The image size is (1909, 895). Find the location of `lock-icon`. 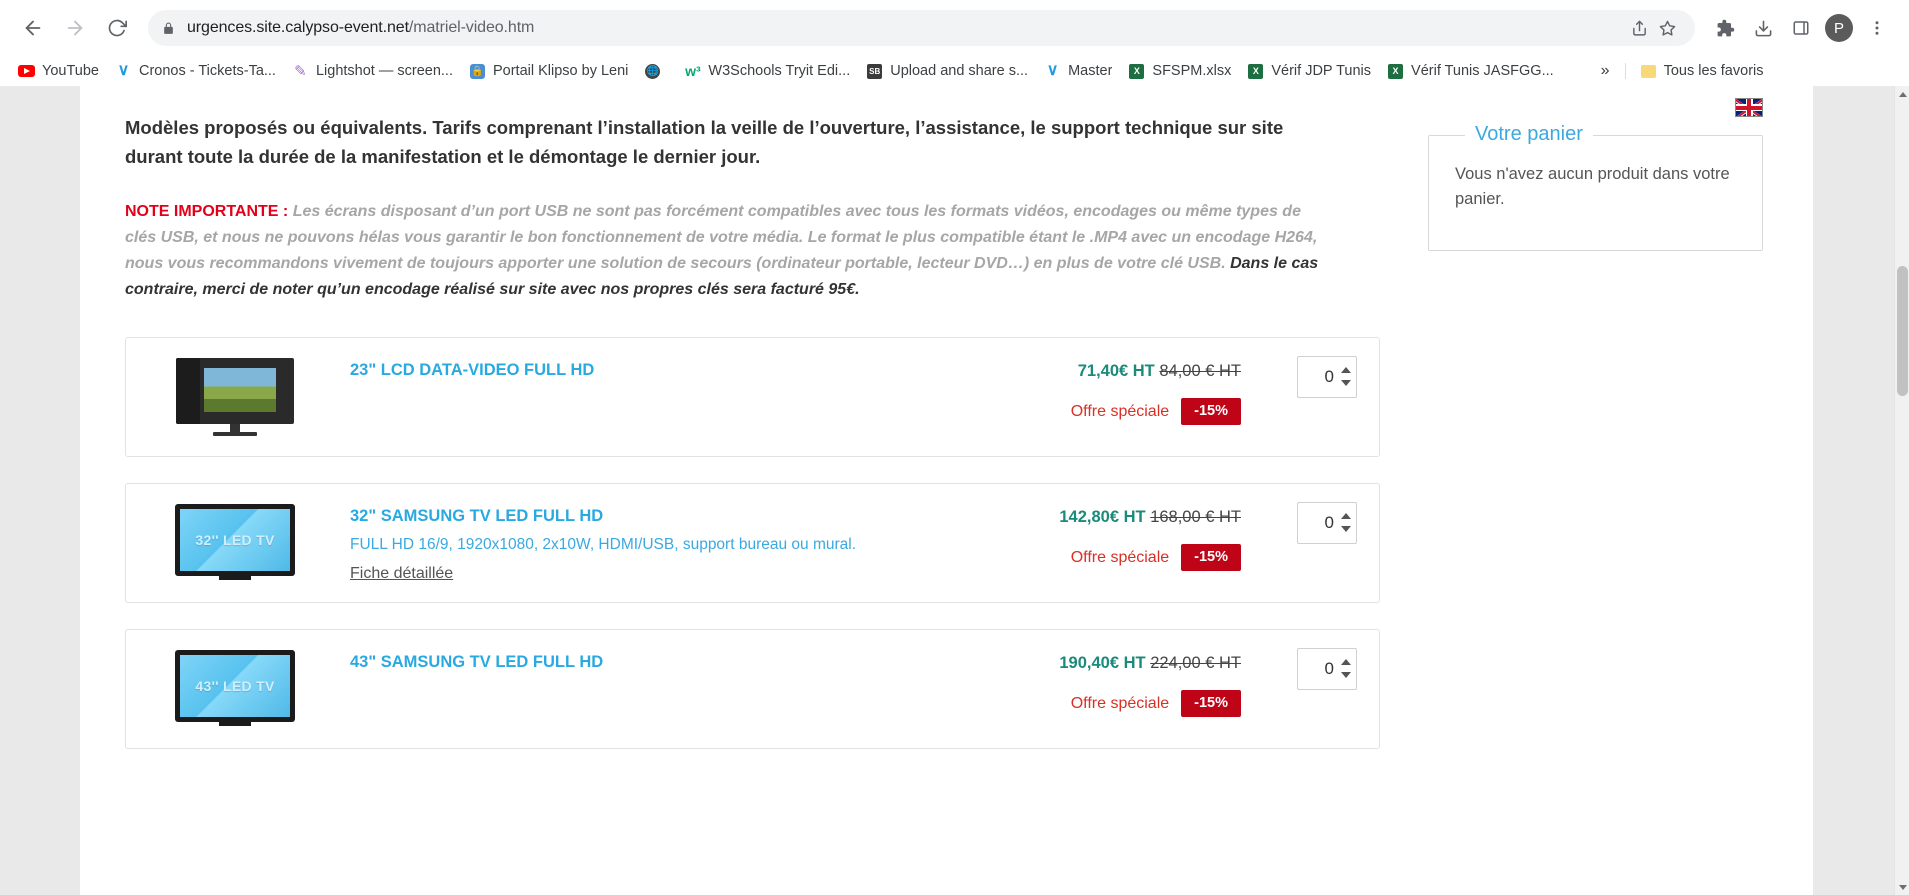

lock-icon is located at coordinates (168, 28).